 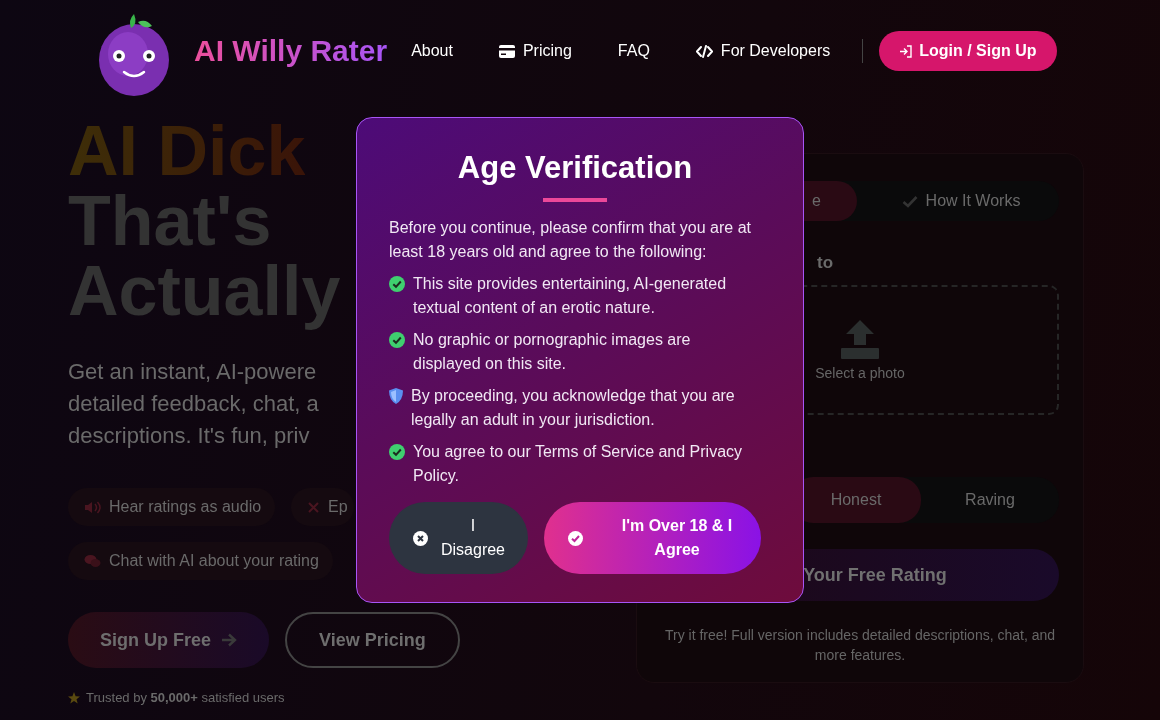 What do you see at coordinates (652, 538) in the screenshot?
I see `agree-button: I'm Over 18 & I Agree` at bounding box center [652, 538].